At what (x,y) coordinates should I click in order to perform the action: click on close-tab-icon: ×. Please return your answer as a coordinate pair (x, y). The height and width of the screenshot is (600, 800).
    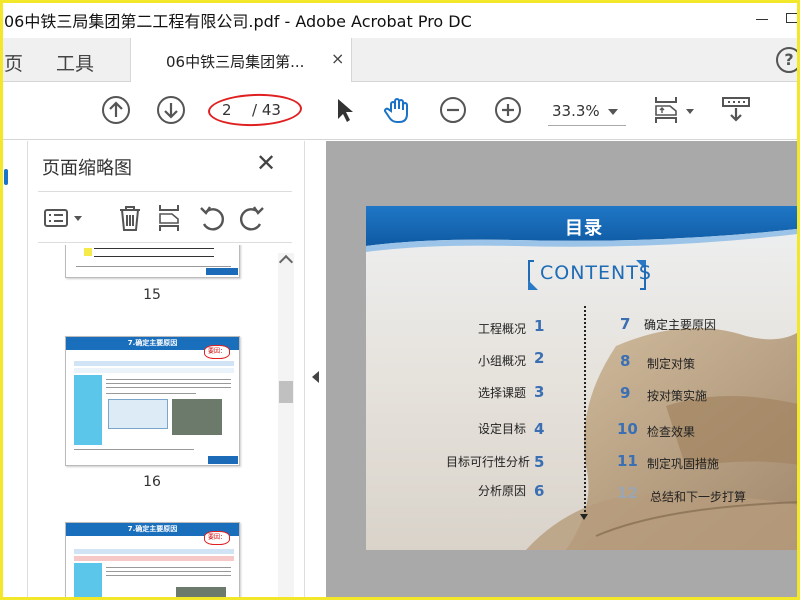
    Looking at the image, I should click on (337, 58).